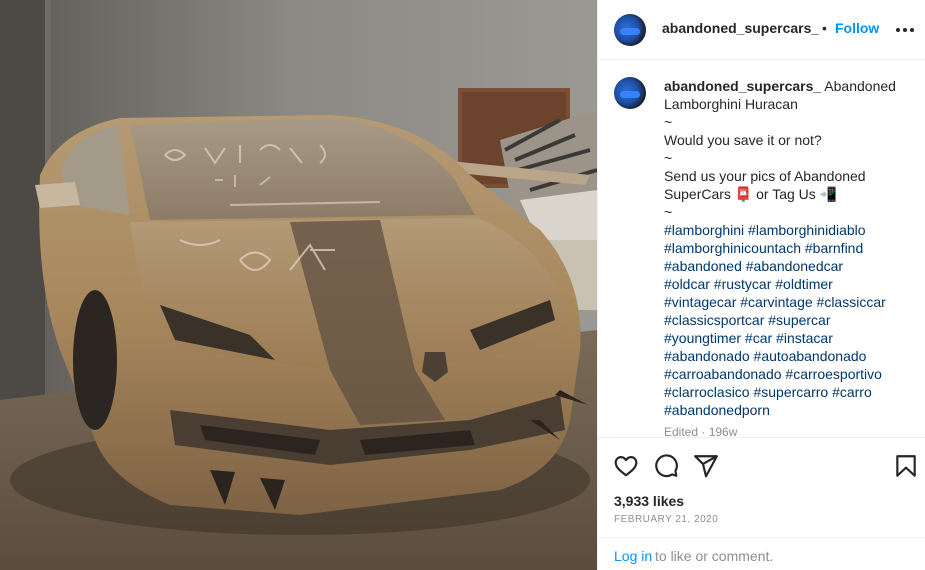 The width and height of the screenshot is (925, 570). Describe the element at coordinates (789, 284) in the screenshot. I see `hashtag-line: #oldcar #rustycar #oldtimer` at that location.